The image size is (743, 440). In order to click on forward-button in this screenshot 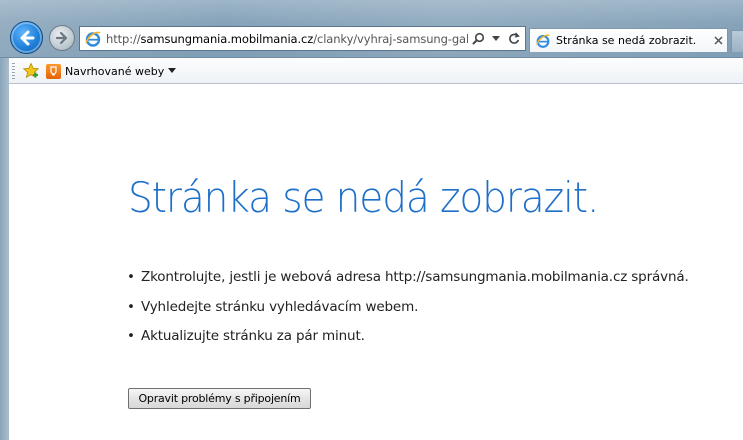, I will do `click(62, 38)`.